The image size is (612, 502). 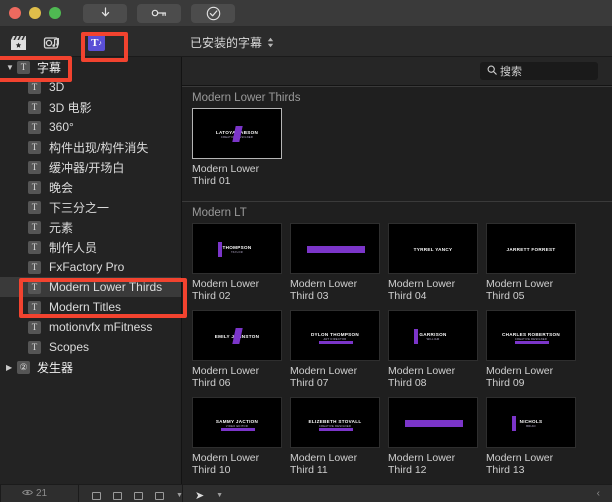 I want to click on view-option-2-icon, so click(x=117, y=495).